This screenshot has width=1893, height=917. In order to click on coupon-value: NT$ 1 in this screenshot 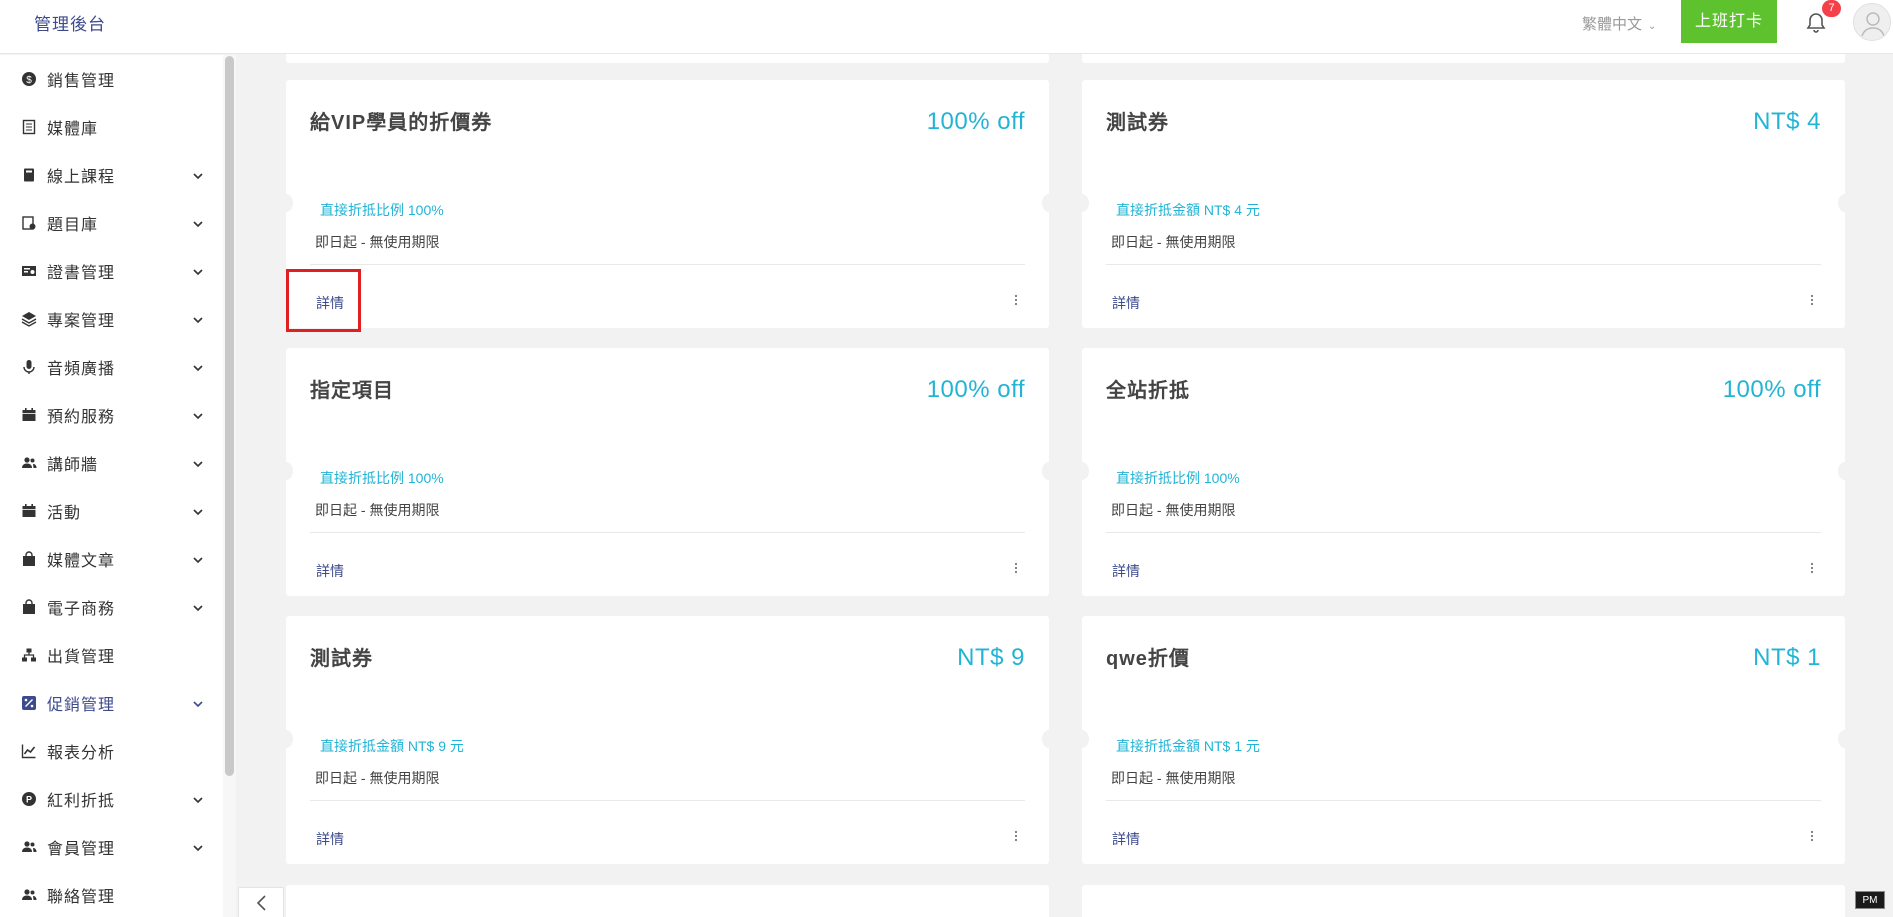, I will do `click(1787, 657)`.